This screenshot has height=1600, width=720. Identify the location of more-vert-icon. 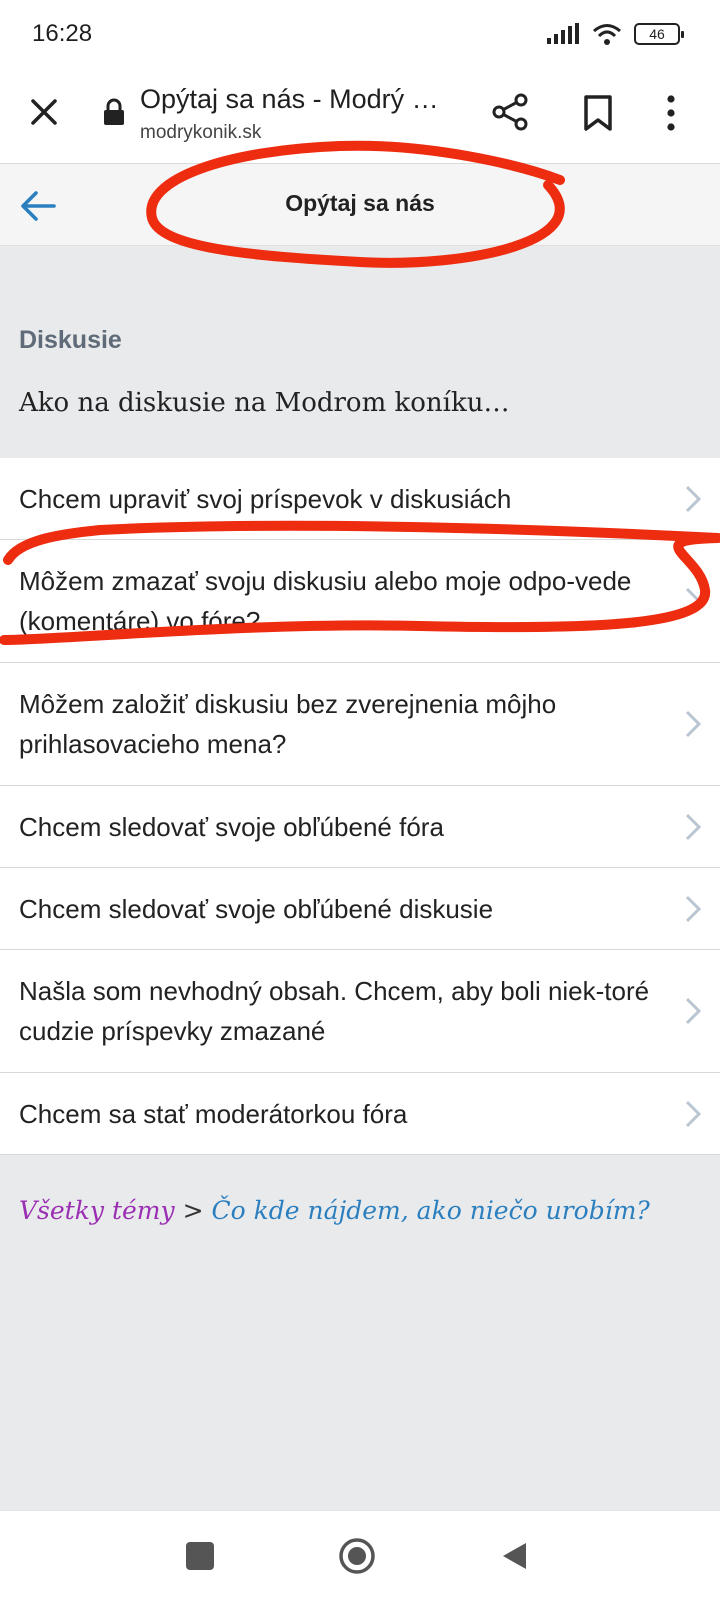
(671, 113).